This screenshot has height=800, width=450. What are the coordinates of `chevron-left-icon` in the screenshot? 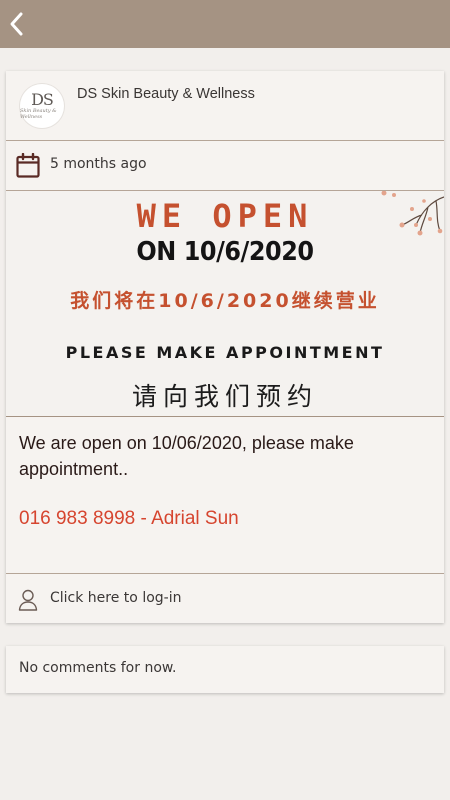 It's located at (16, 24).